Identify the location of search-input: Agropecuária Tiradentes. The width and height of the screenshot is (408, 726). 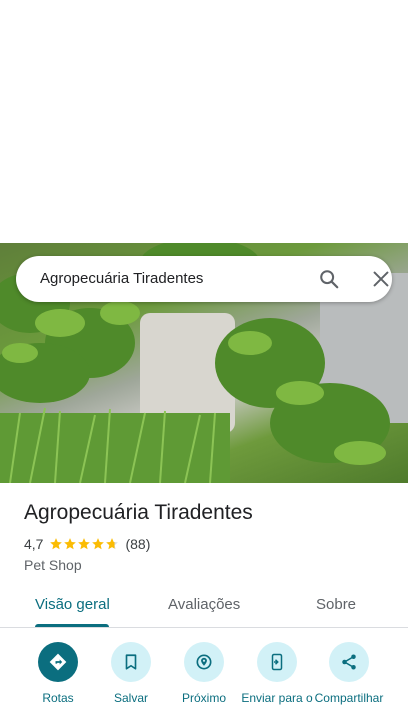
(121, 278).